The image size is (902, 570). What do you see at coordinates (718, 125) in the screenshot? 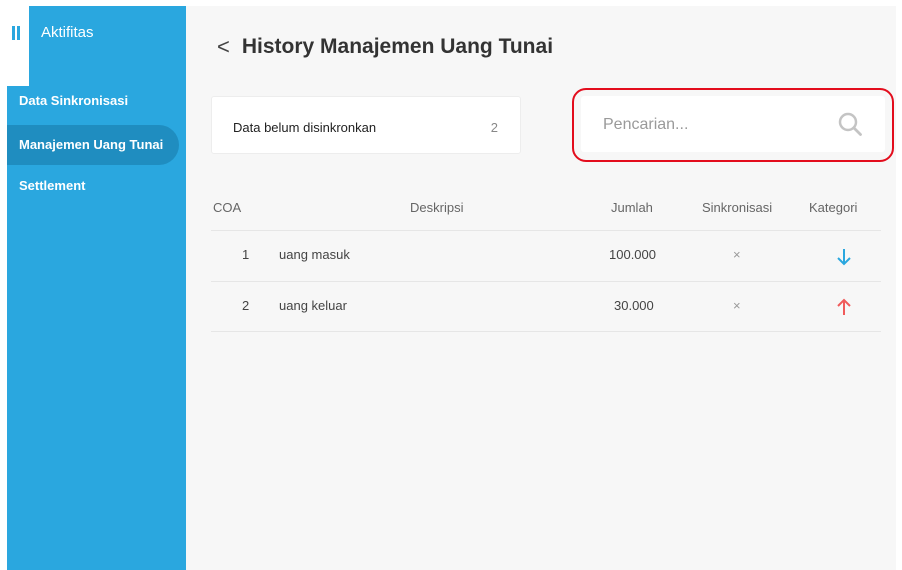
I see `search-input` at bounding box center [718, 125].